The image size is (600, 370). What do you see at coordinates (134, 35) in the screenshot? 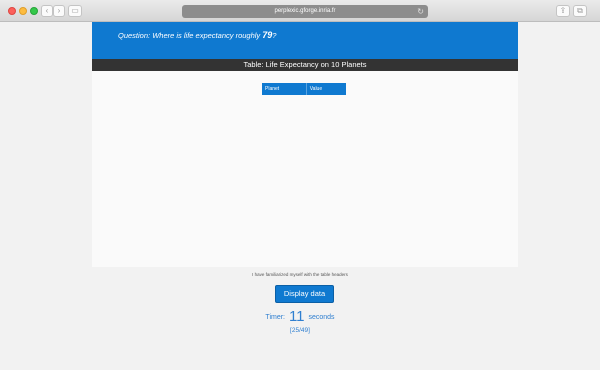
I see `question-label: Question:` at bounding box center [134, 35].